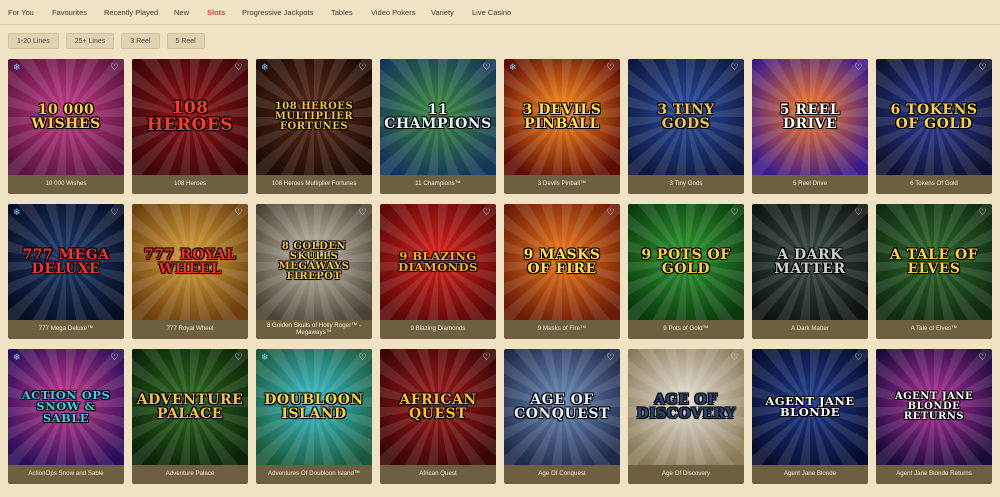  I want to click on game-thumbnail: AGENT JANE BLONDE ♡, so click(810, 407).